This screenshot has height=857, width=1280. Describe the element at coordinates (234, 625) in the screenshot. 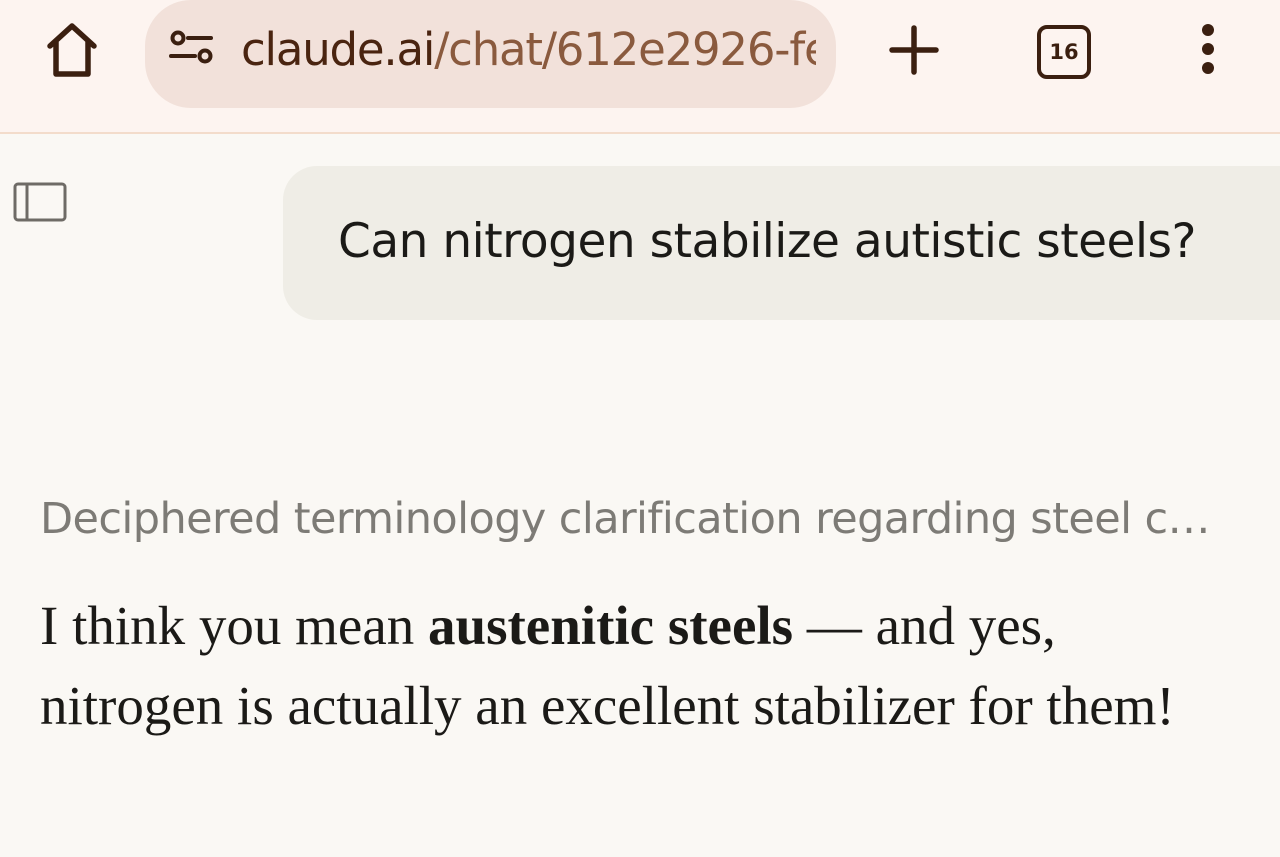

I see `reply-text-start: I think you mean` at that location.